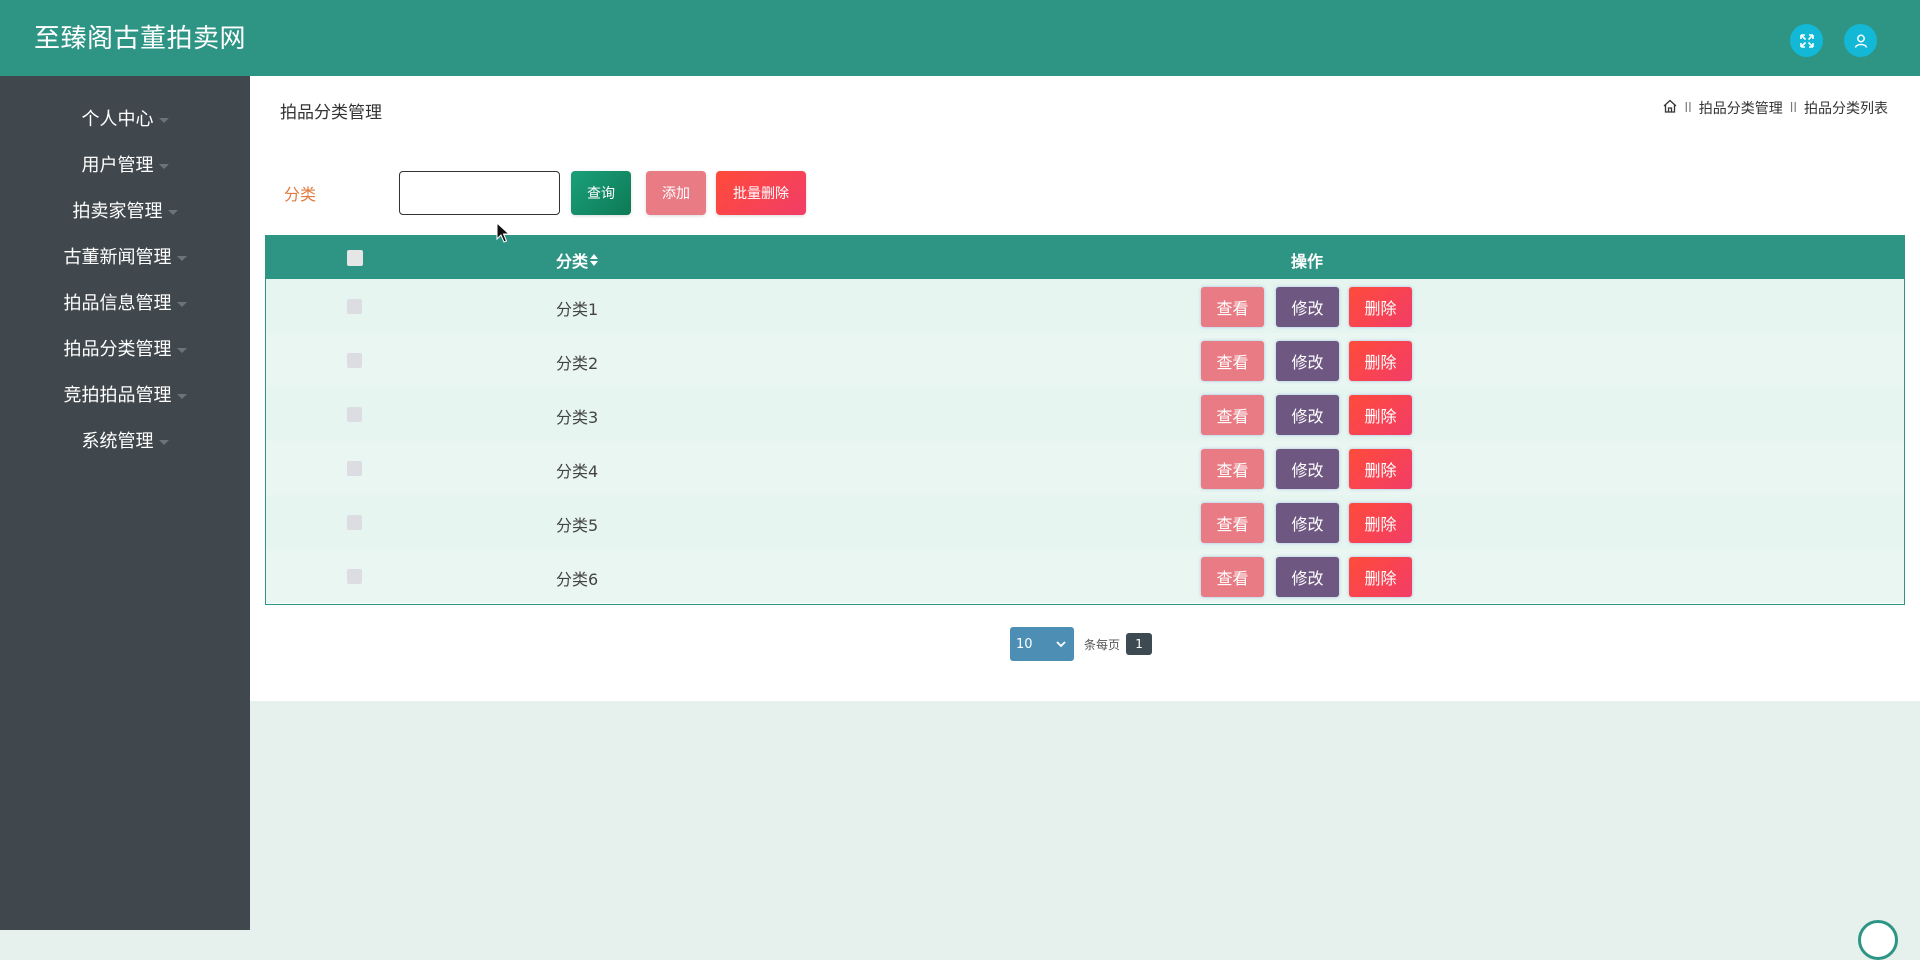 The height and width of the screenshot is (960, 1920). Describe the element at coordinates (117, 257) in the screenshot. I see `sidebar-item-label: 古董新闻管理` at that location.